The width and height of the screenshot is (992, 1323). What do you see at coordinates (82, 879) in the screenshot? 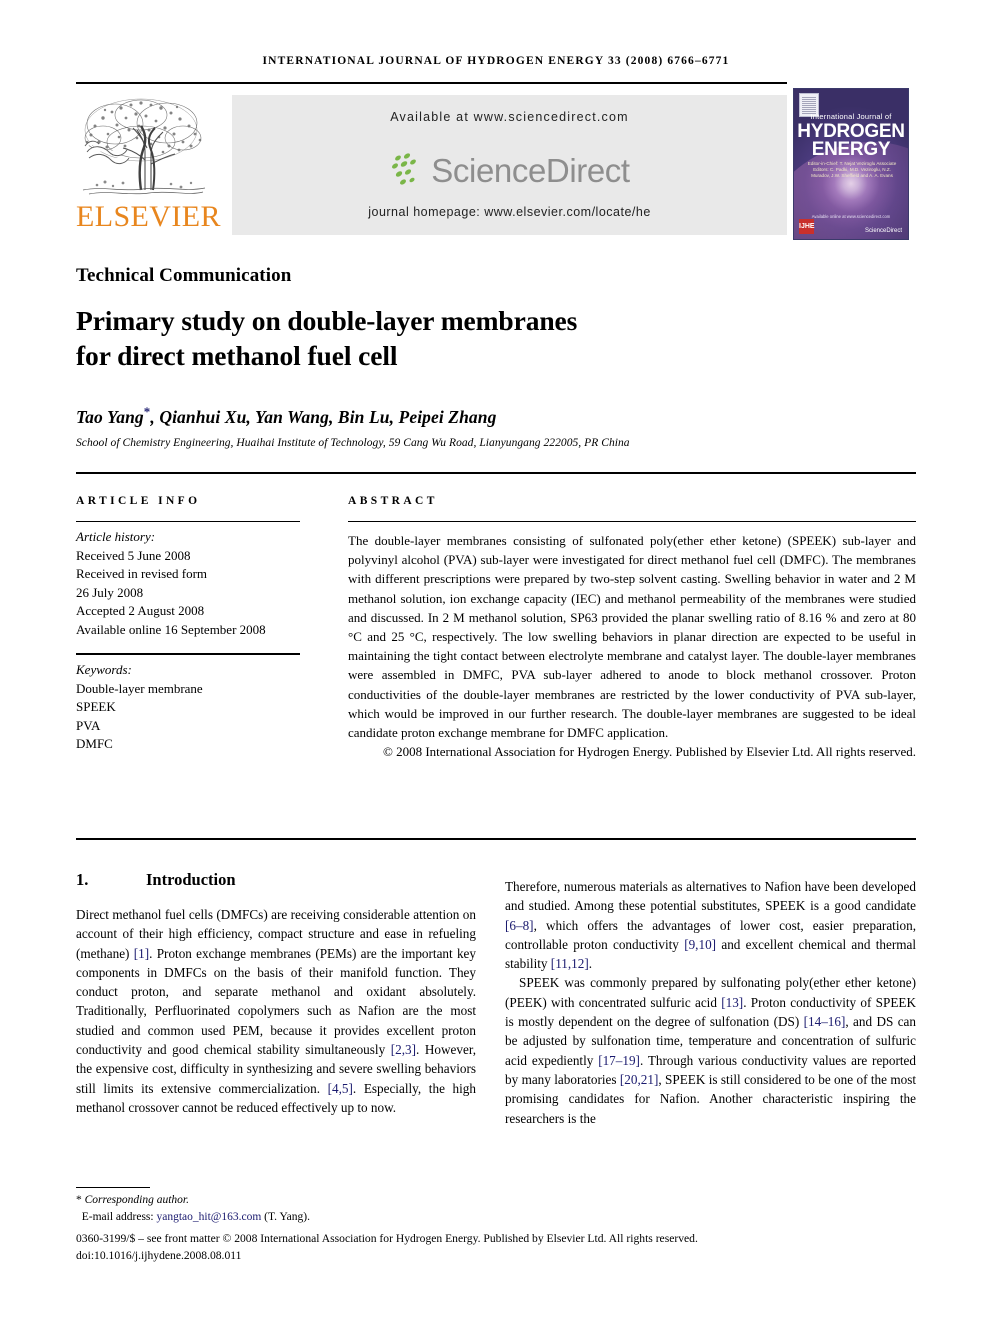
I see `section-number: 1.` at bounding box center [82, 879].